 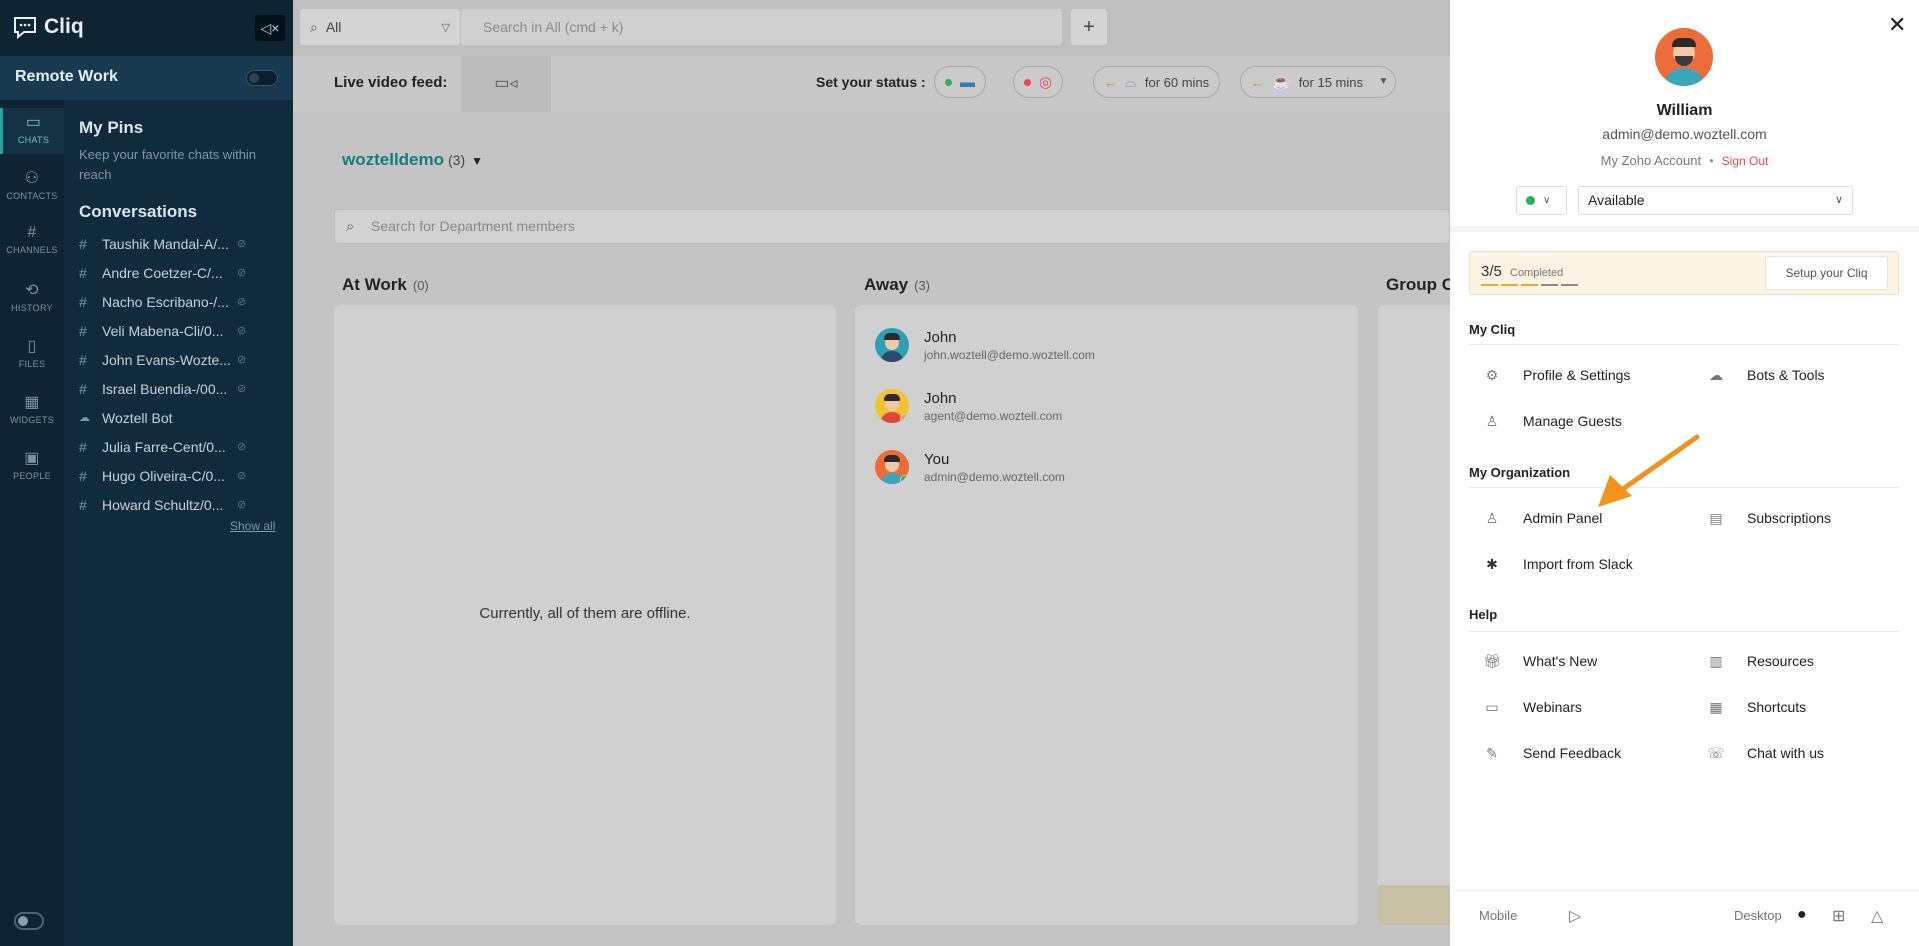 I want to click on my-zoho-account-link: My Zoho Account, so click(x=1651, y=160).